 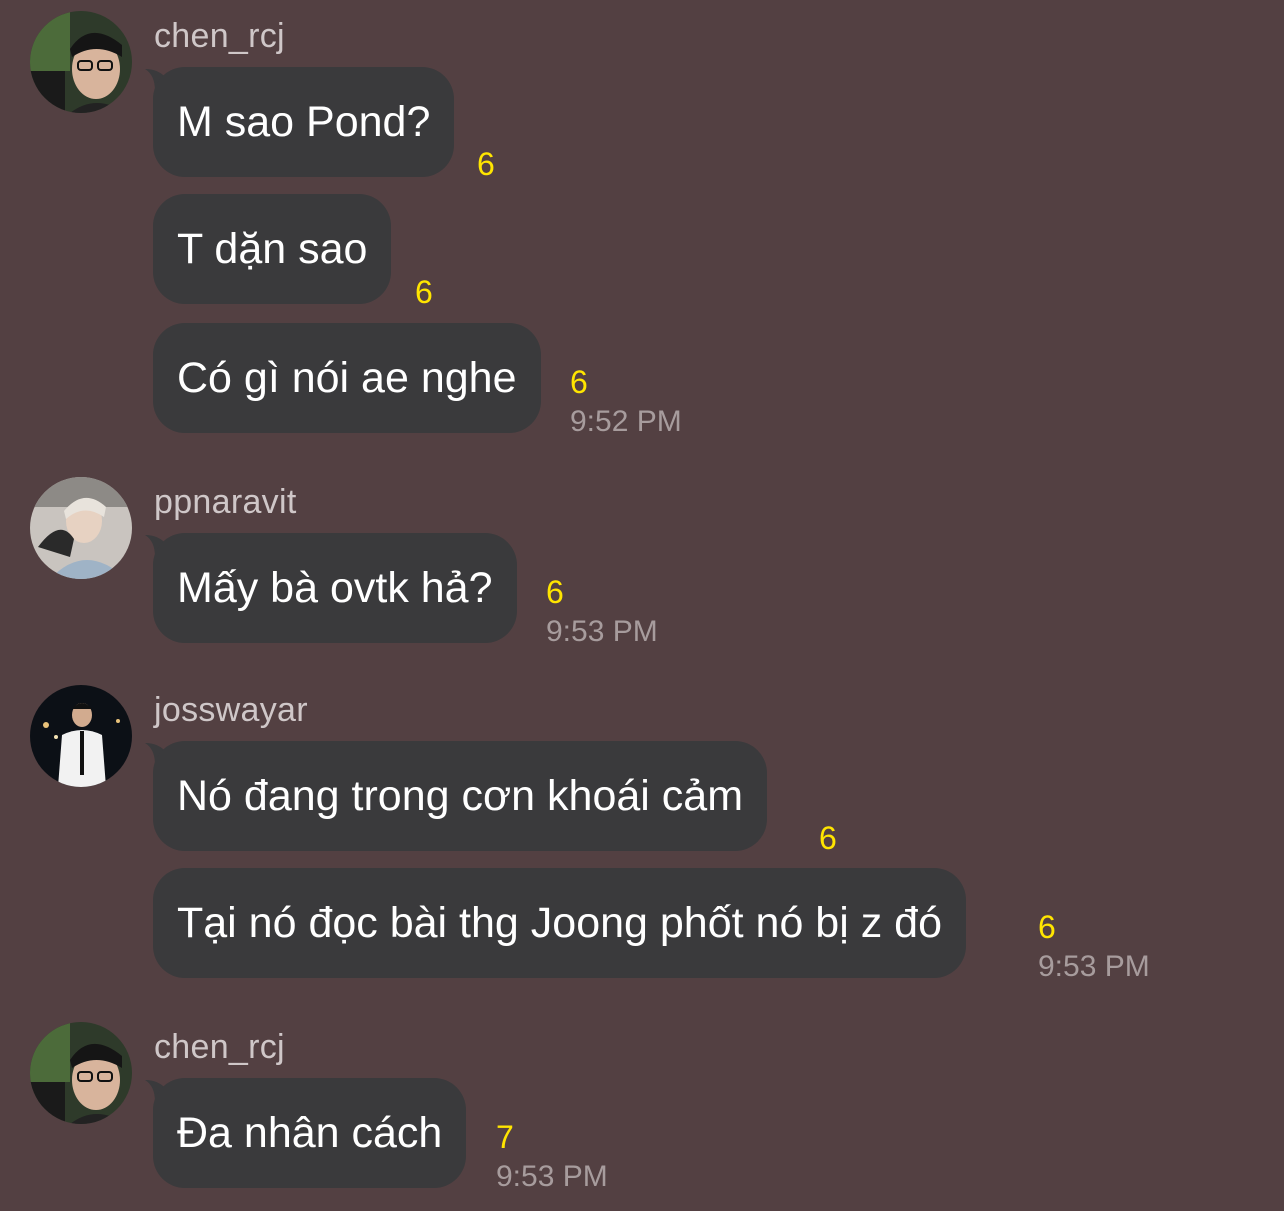 I want to click on sender-name: josswayar, so click(x=231, y=710).